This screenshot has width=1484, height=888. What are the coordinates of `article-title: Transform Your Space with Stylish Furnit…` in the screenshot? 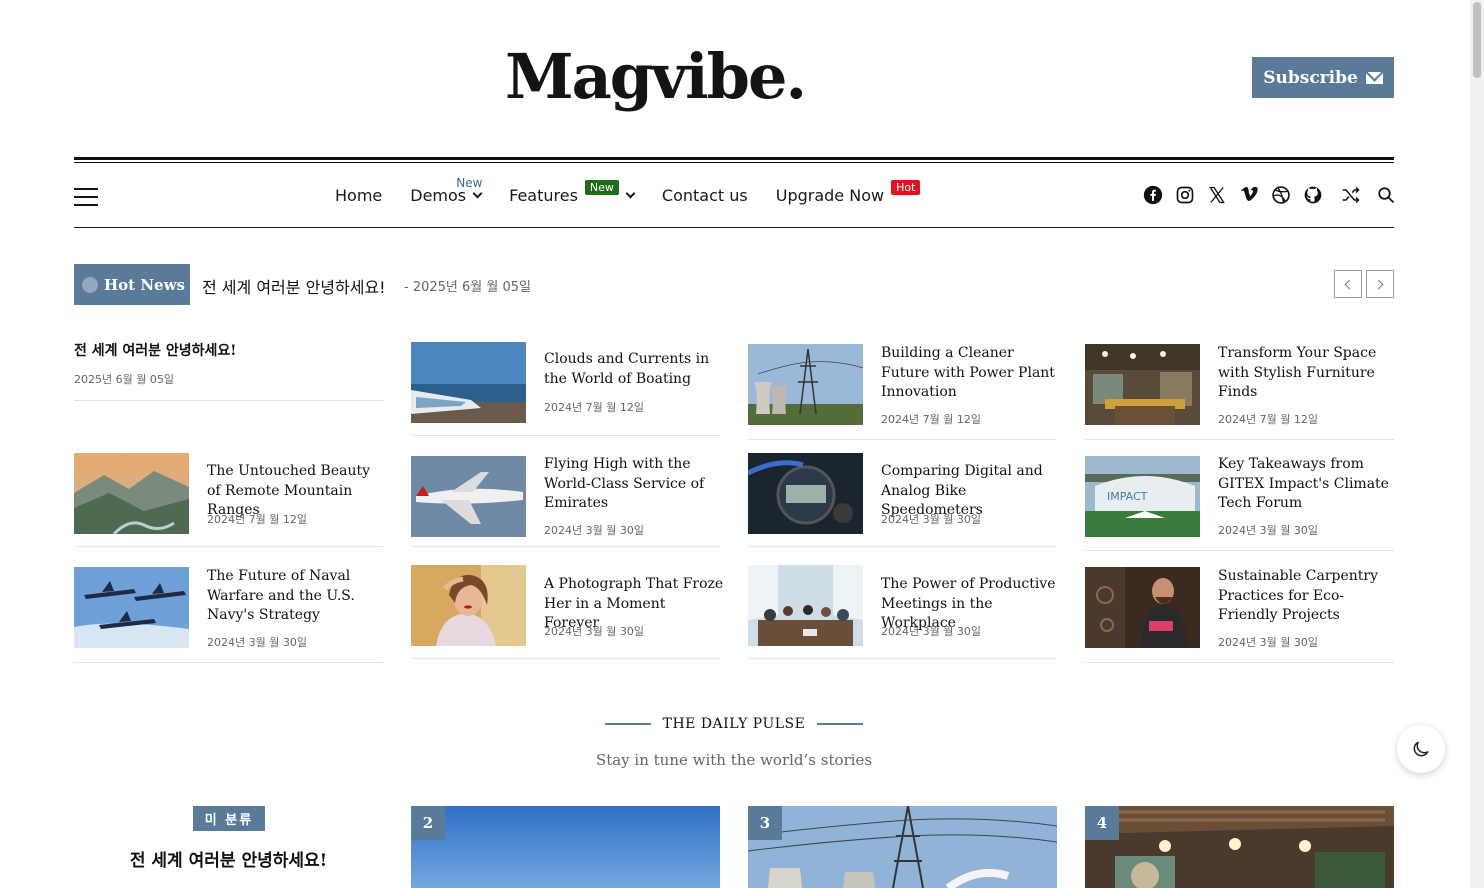 It's located at (1308, 373).